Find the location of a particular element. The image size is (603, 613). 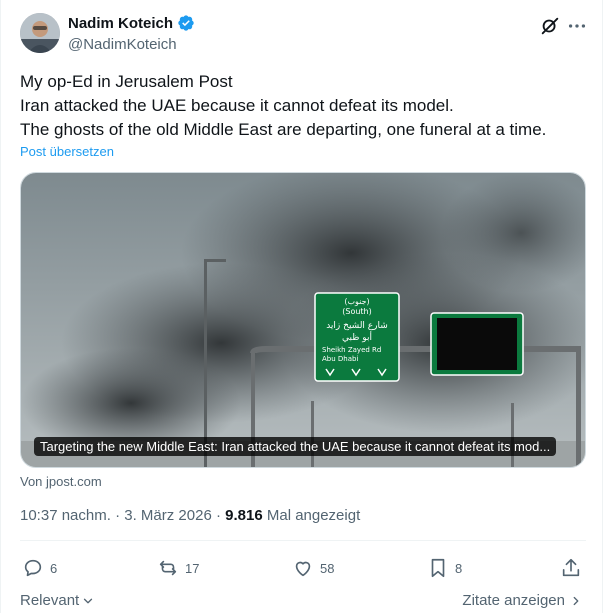

share-button is located at coordinates (571, 568).